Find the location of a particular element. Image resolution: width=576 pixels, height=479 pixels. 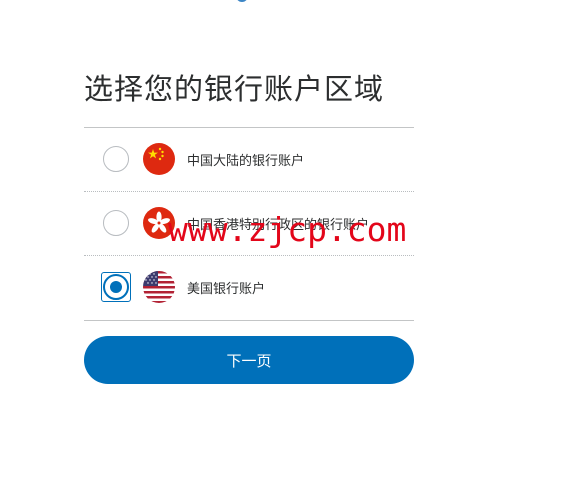

usa-flag-icon is located at coordinates (159, 287).